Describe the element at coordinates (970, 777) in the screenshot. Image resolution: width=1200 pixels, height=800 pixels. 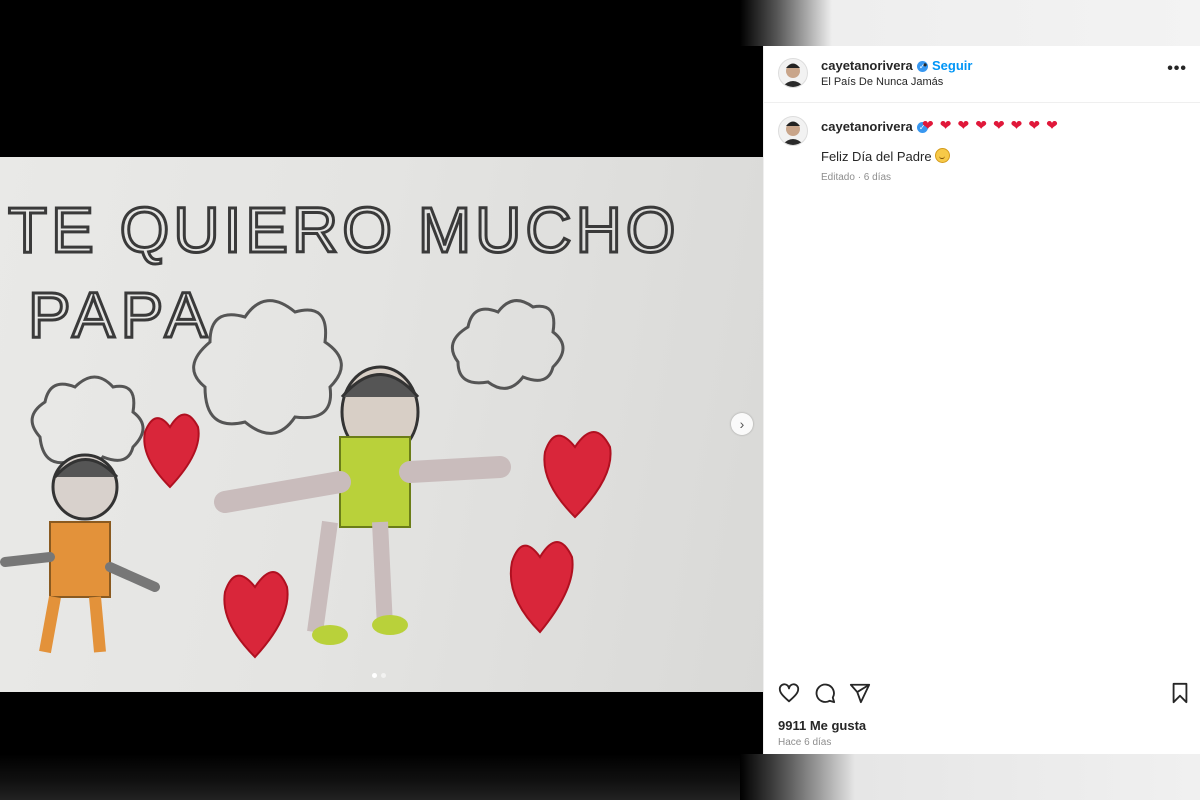
I see `screenshot-edge-bottom` at that location.